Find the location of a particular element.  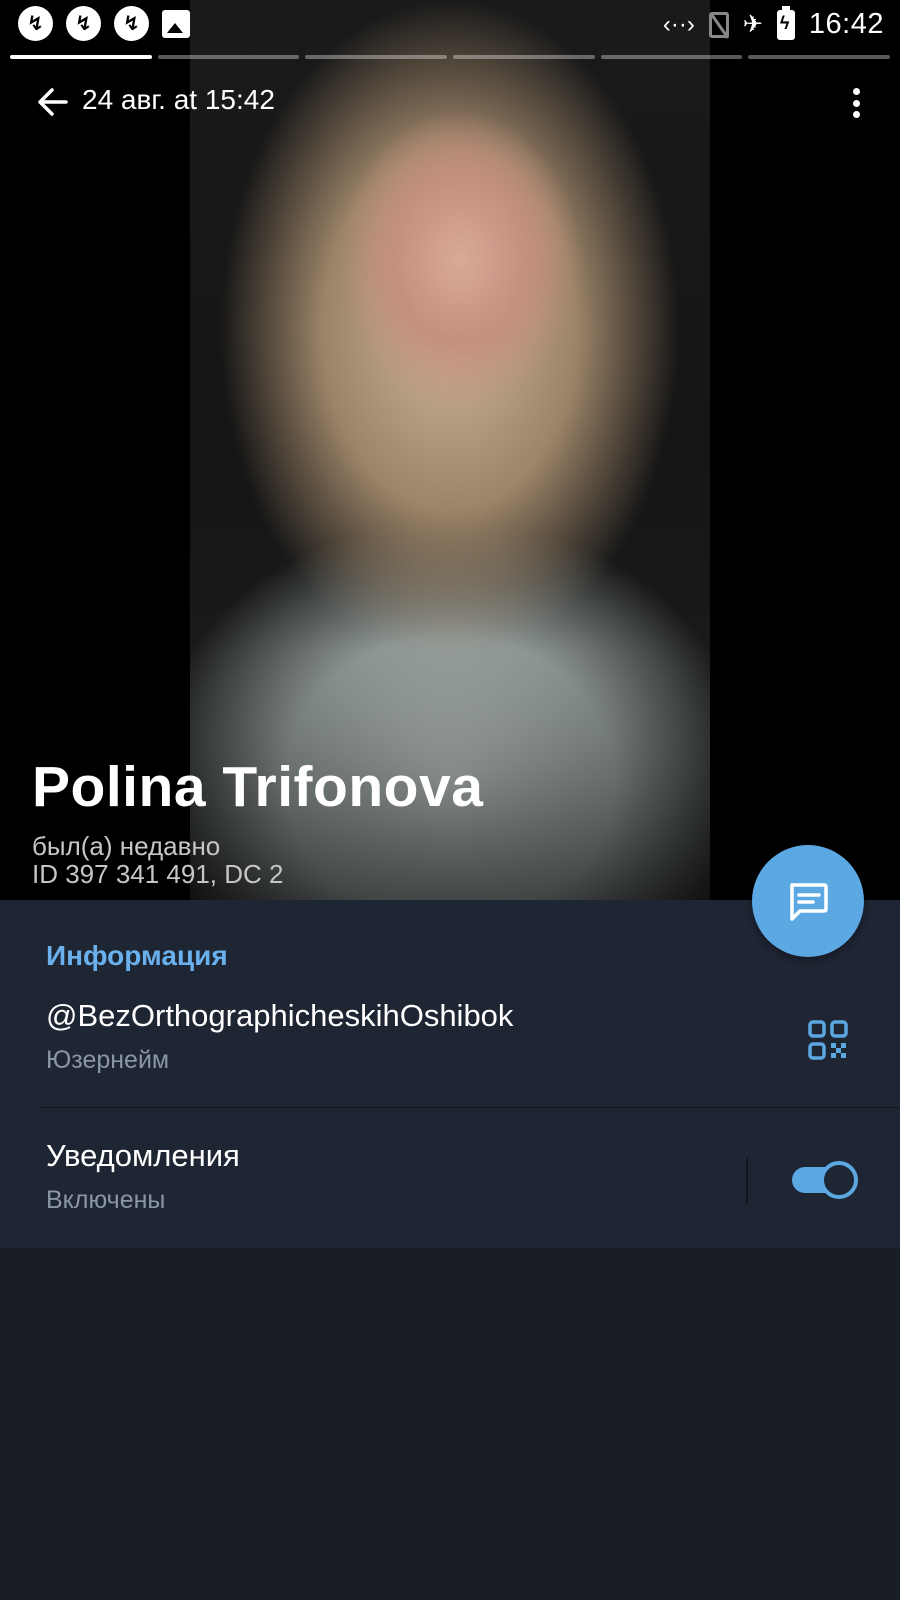

profile-name: Polina Trifonova is located at coordinates (258, 787).